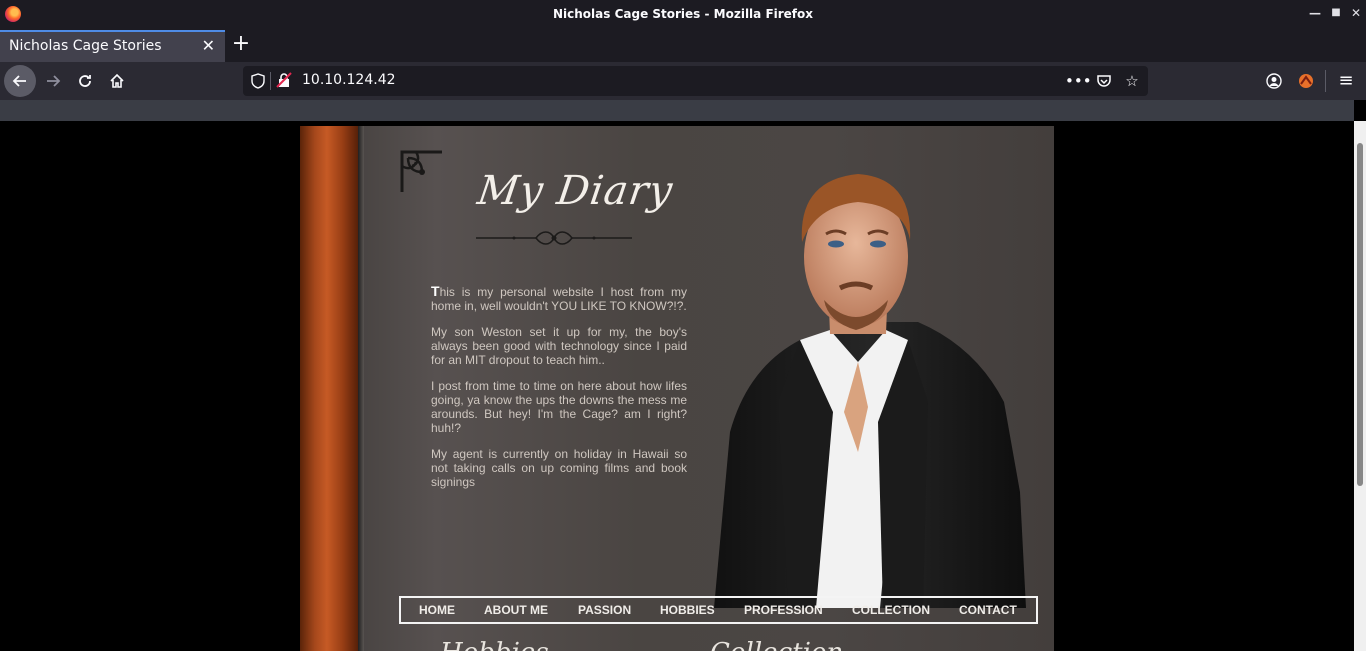 The height and width of the screenshot is (651, 1366). I want to click on url-separator, so click(270, 81).